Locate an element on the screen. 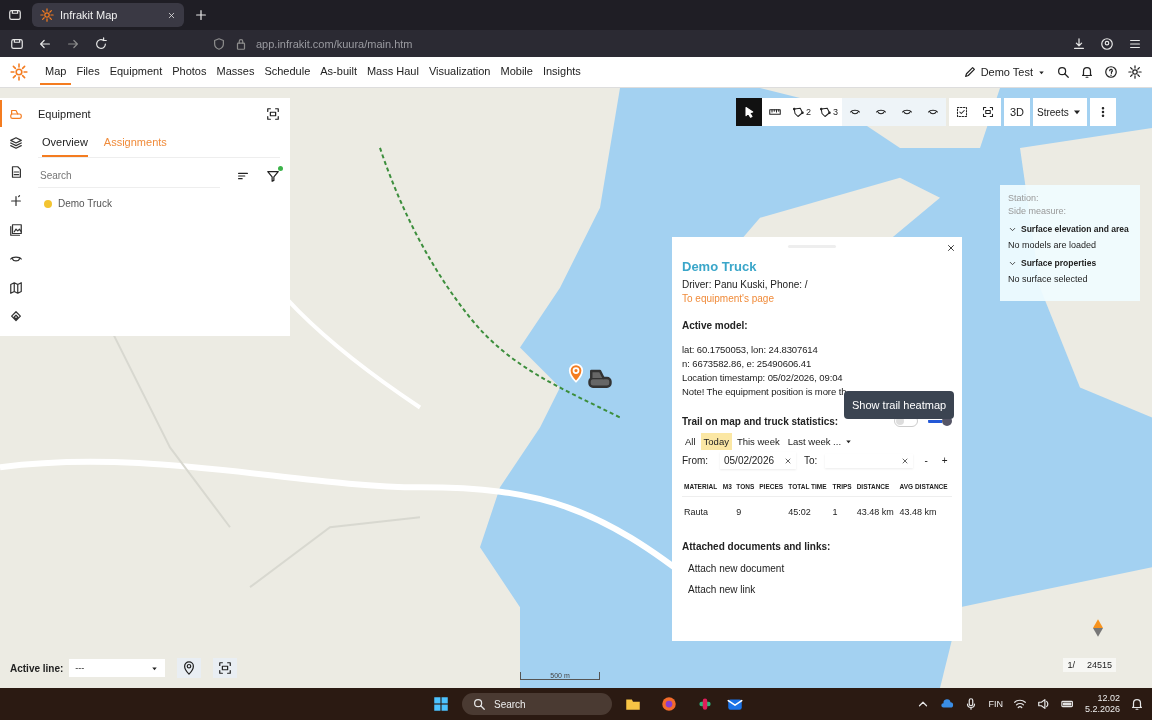  from-label: From: is located at coordinates (696, 460).